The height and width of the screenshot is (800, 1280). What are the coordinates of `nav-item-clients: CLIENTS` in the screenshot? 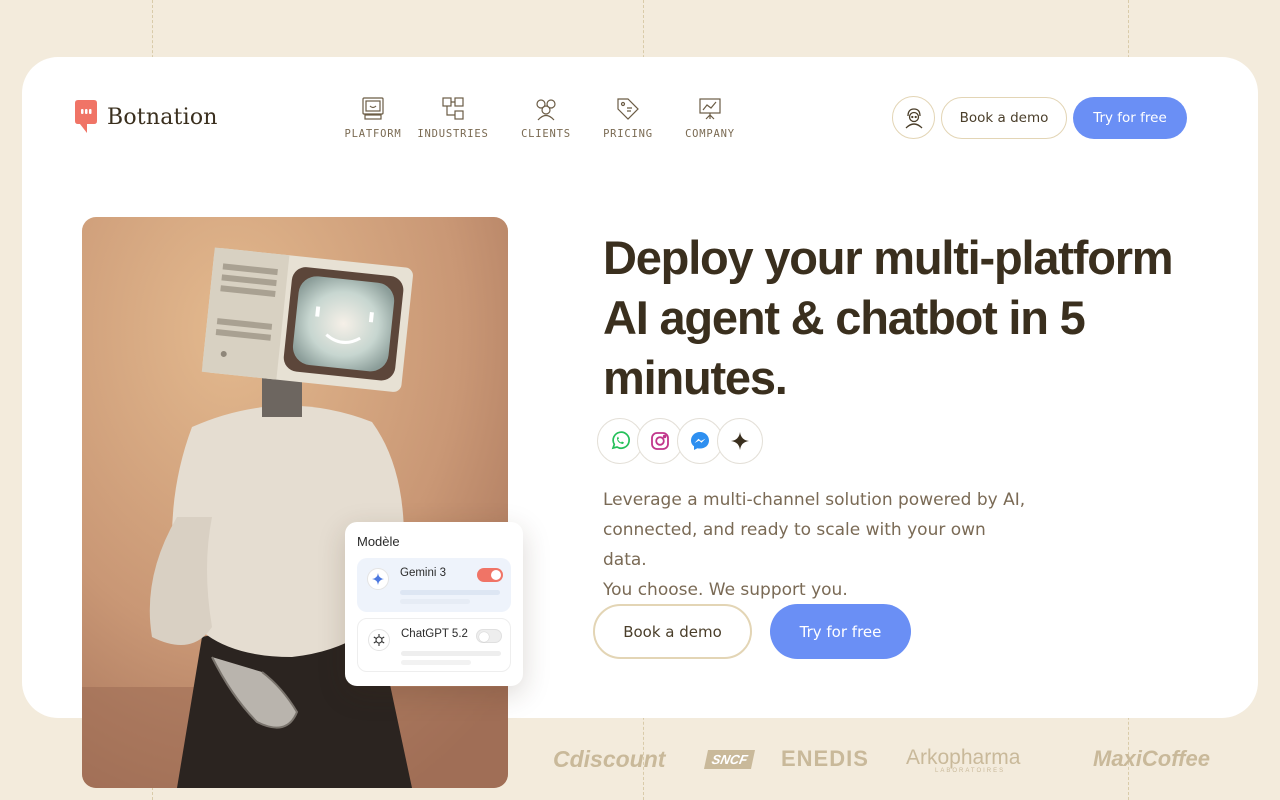 It's located at (546, 118).